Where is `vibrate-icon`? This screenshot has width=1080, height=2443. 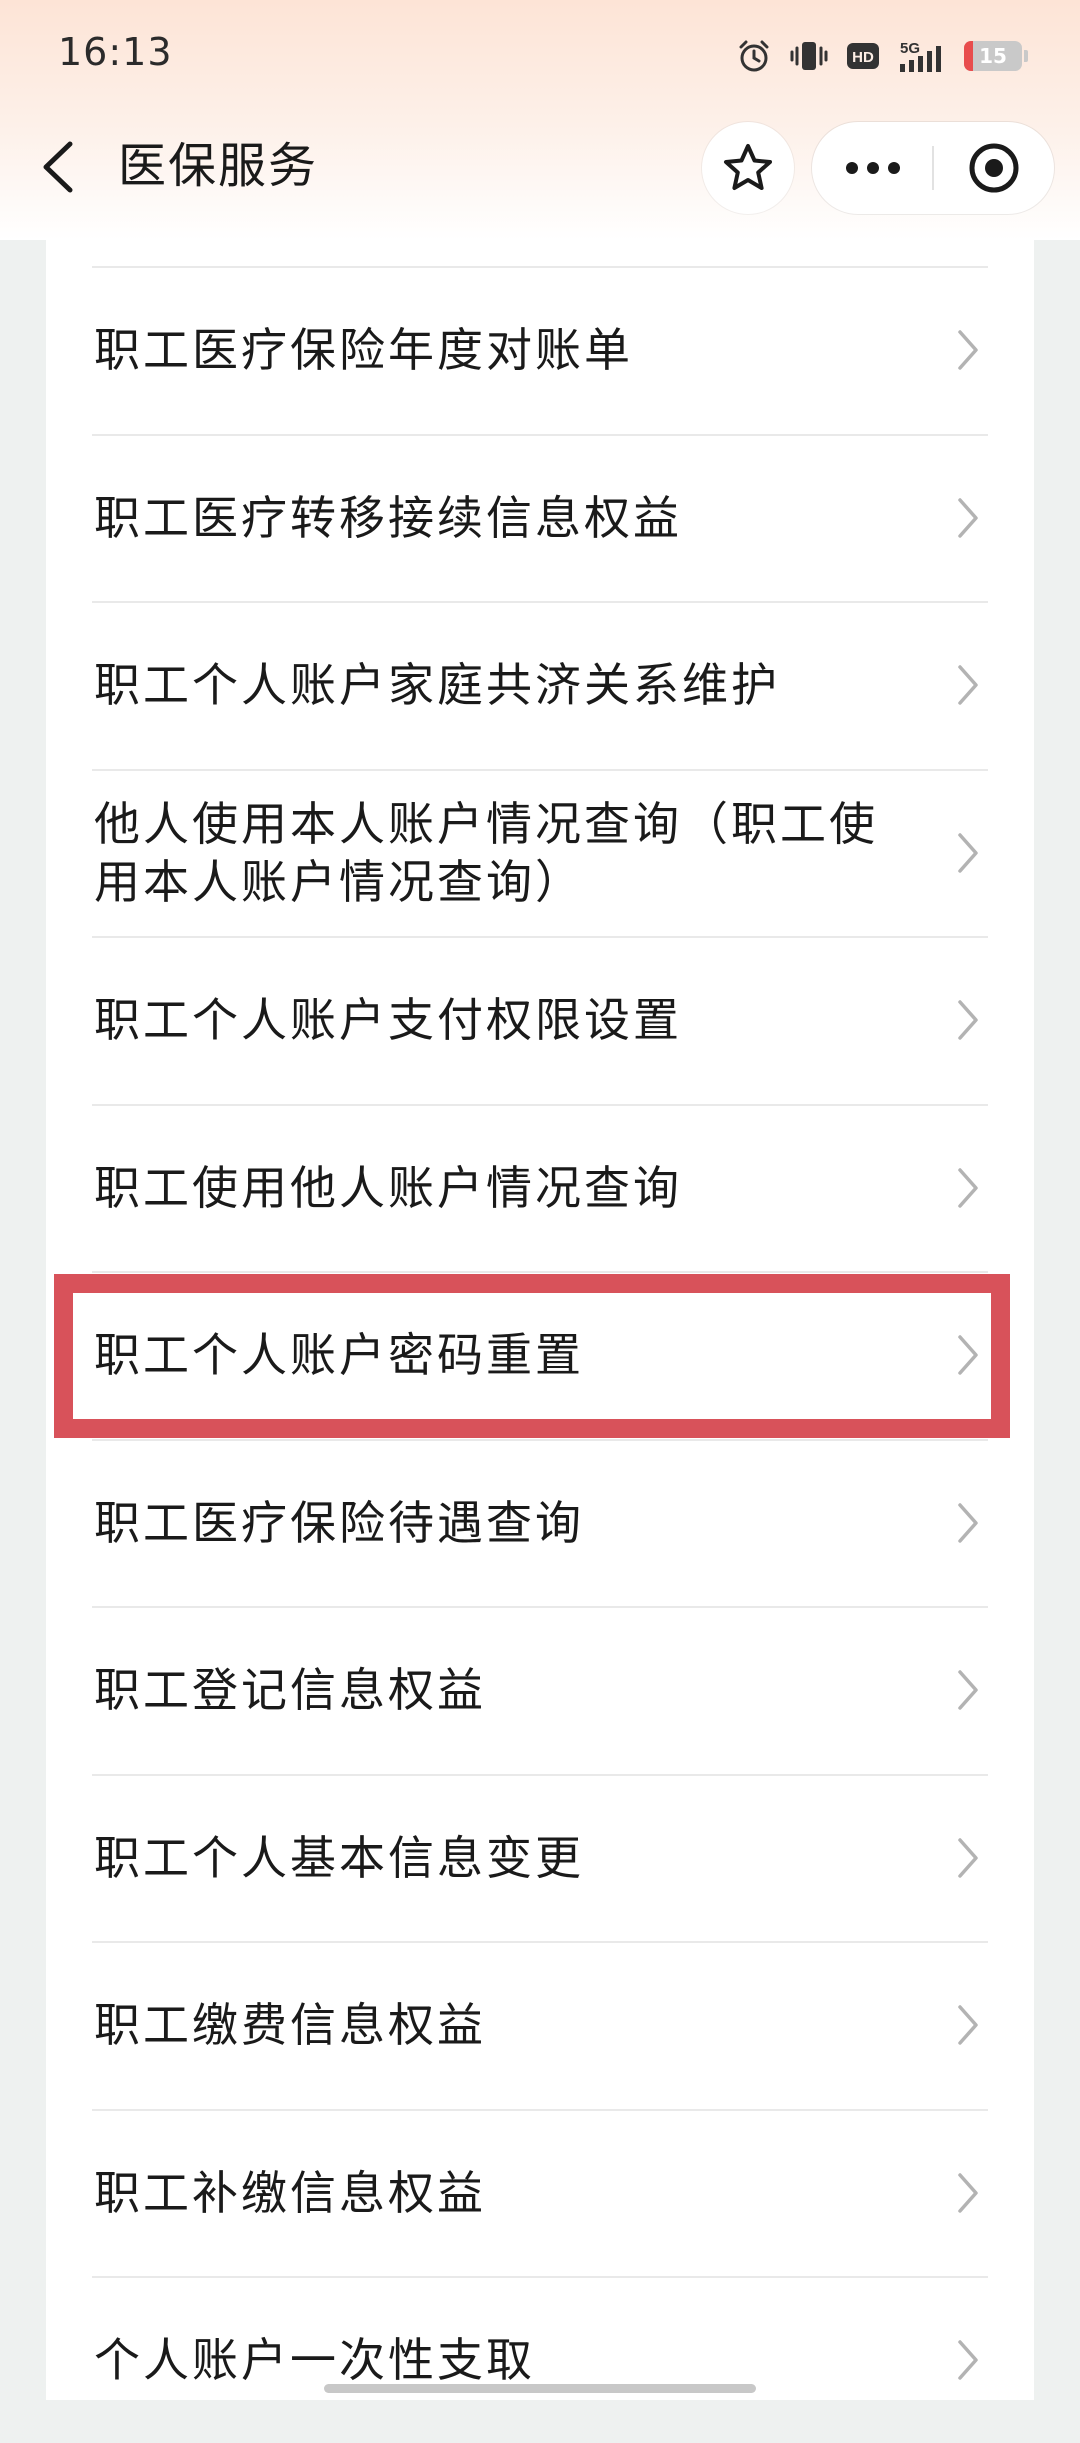 vibrate-icon is located at coordinates (809, 56).